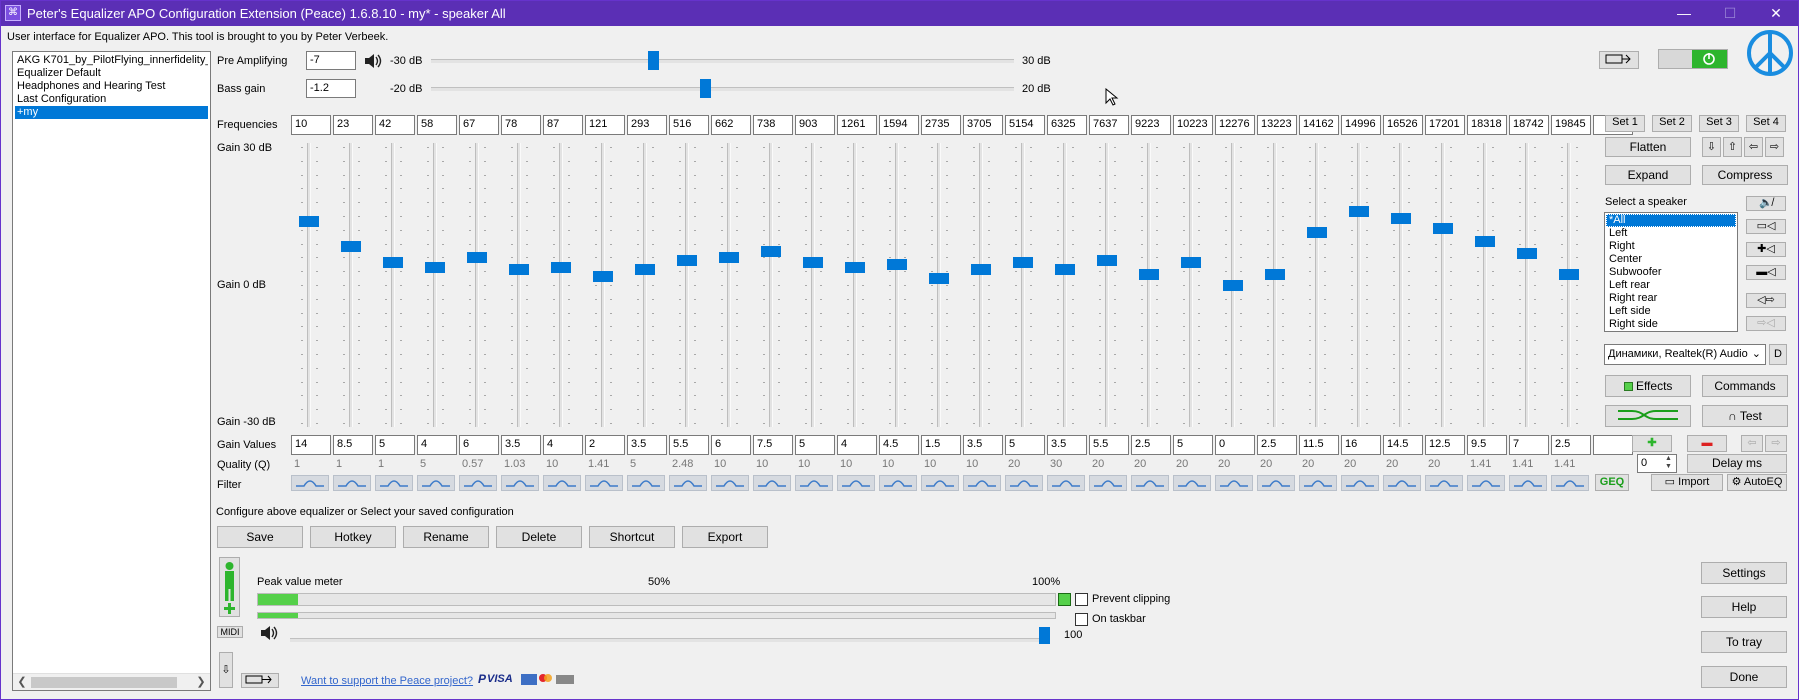 This screenshot has height=700, width=1799. I want to click on test-button: ∩ Test, so click(1745, 416).